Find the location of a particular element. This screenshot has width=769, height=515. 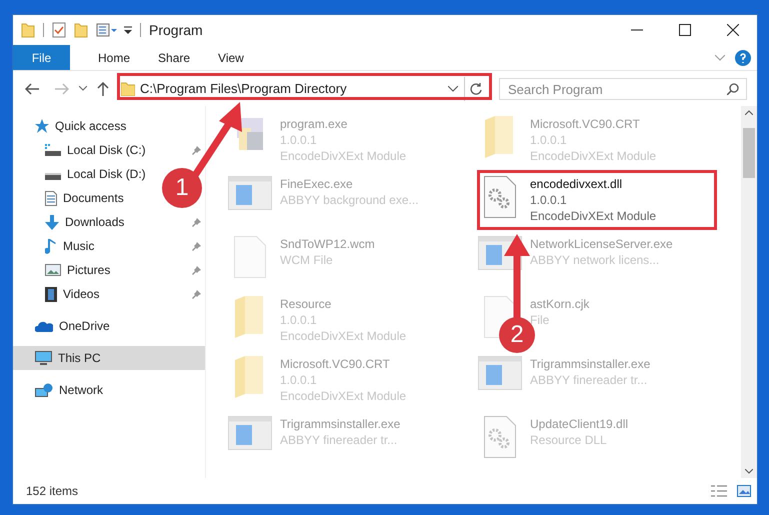

document-icon is located at coordinates (51, 198).